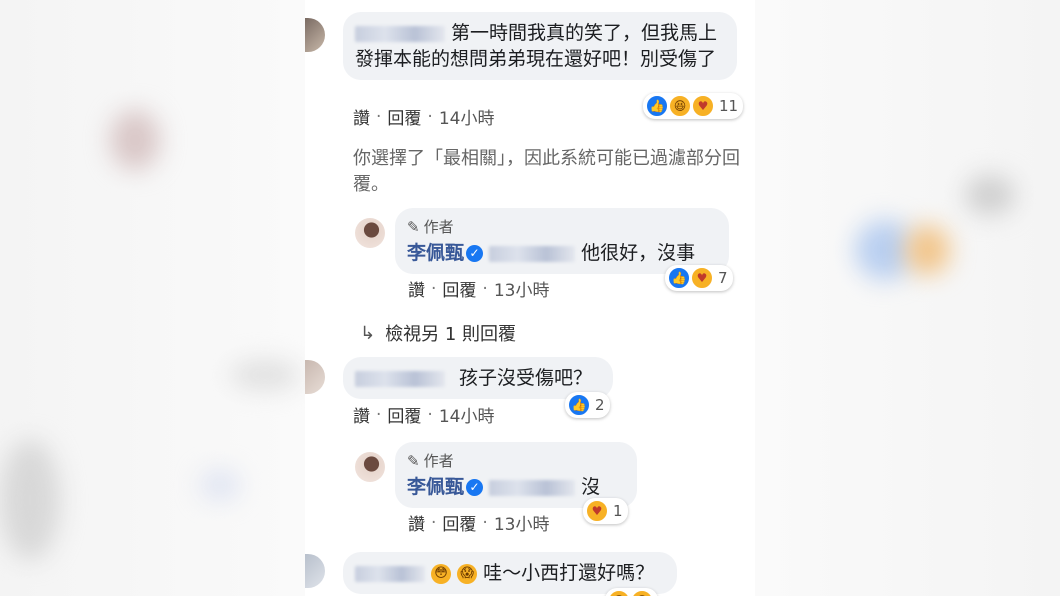  I want to click on comment-text: 哇～小西打還好嗎？, so click(569, 573).